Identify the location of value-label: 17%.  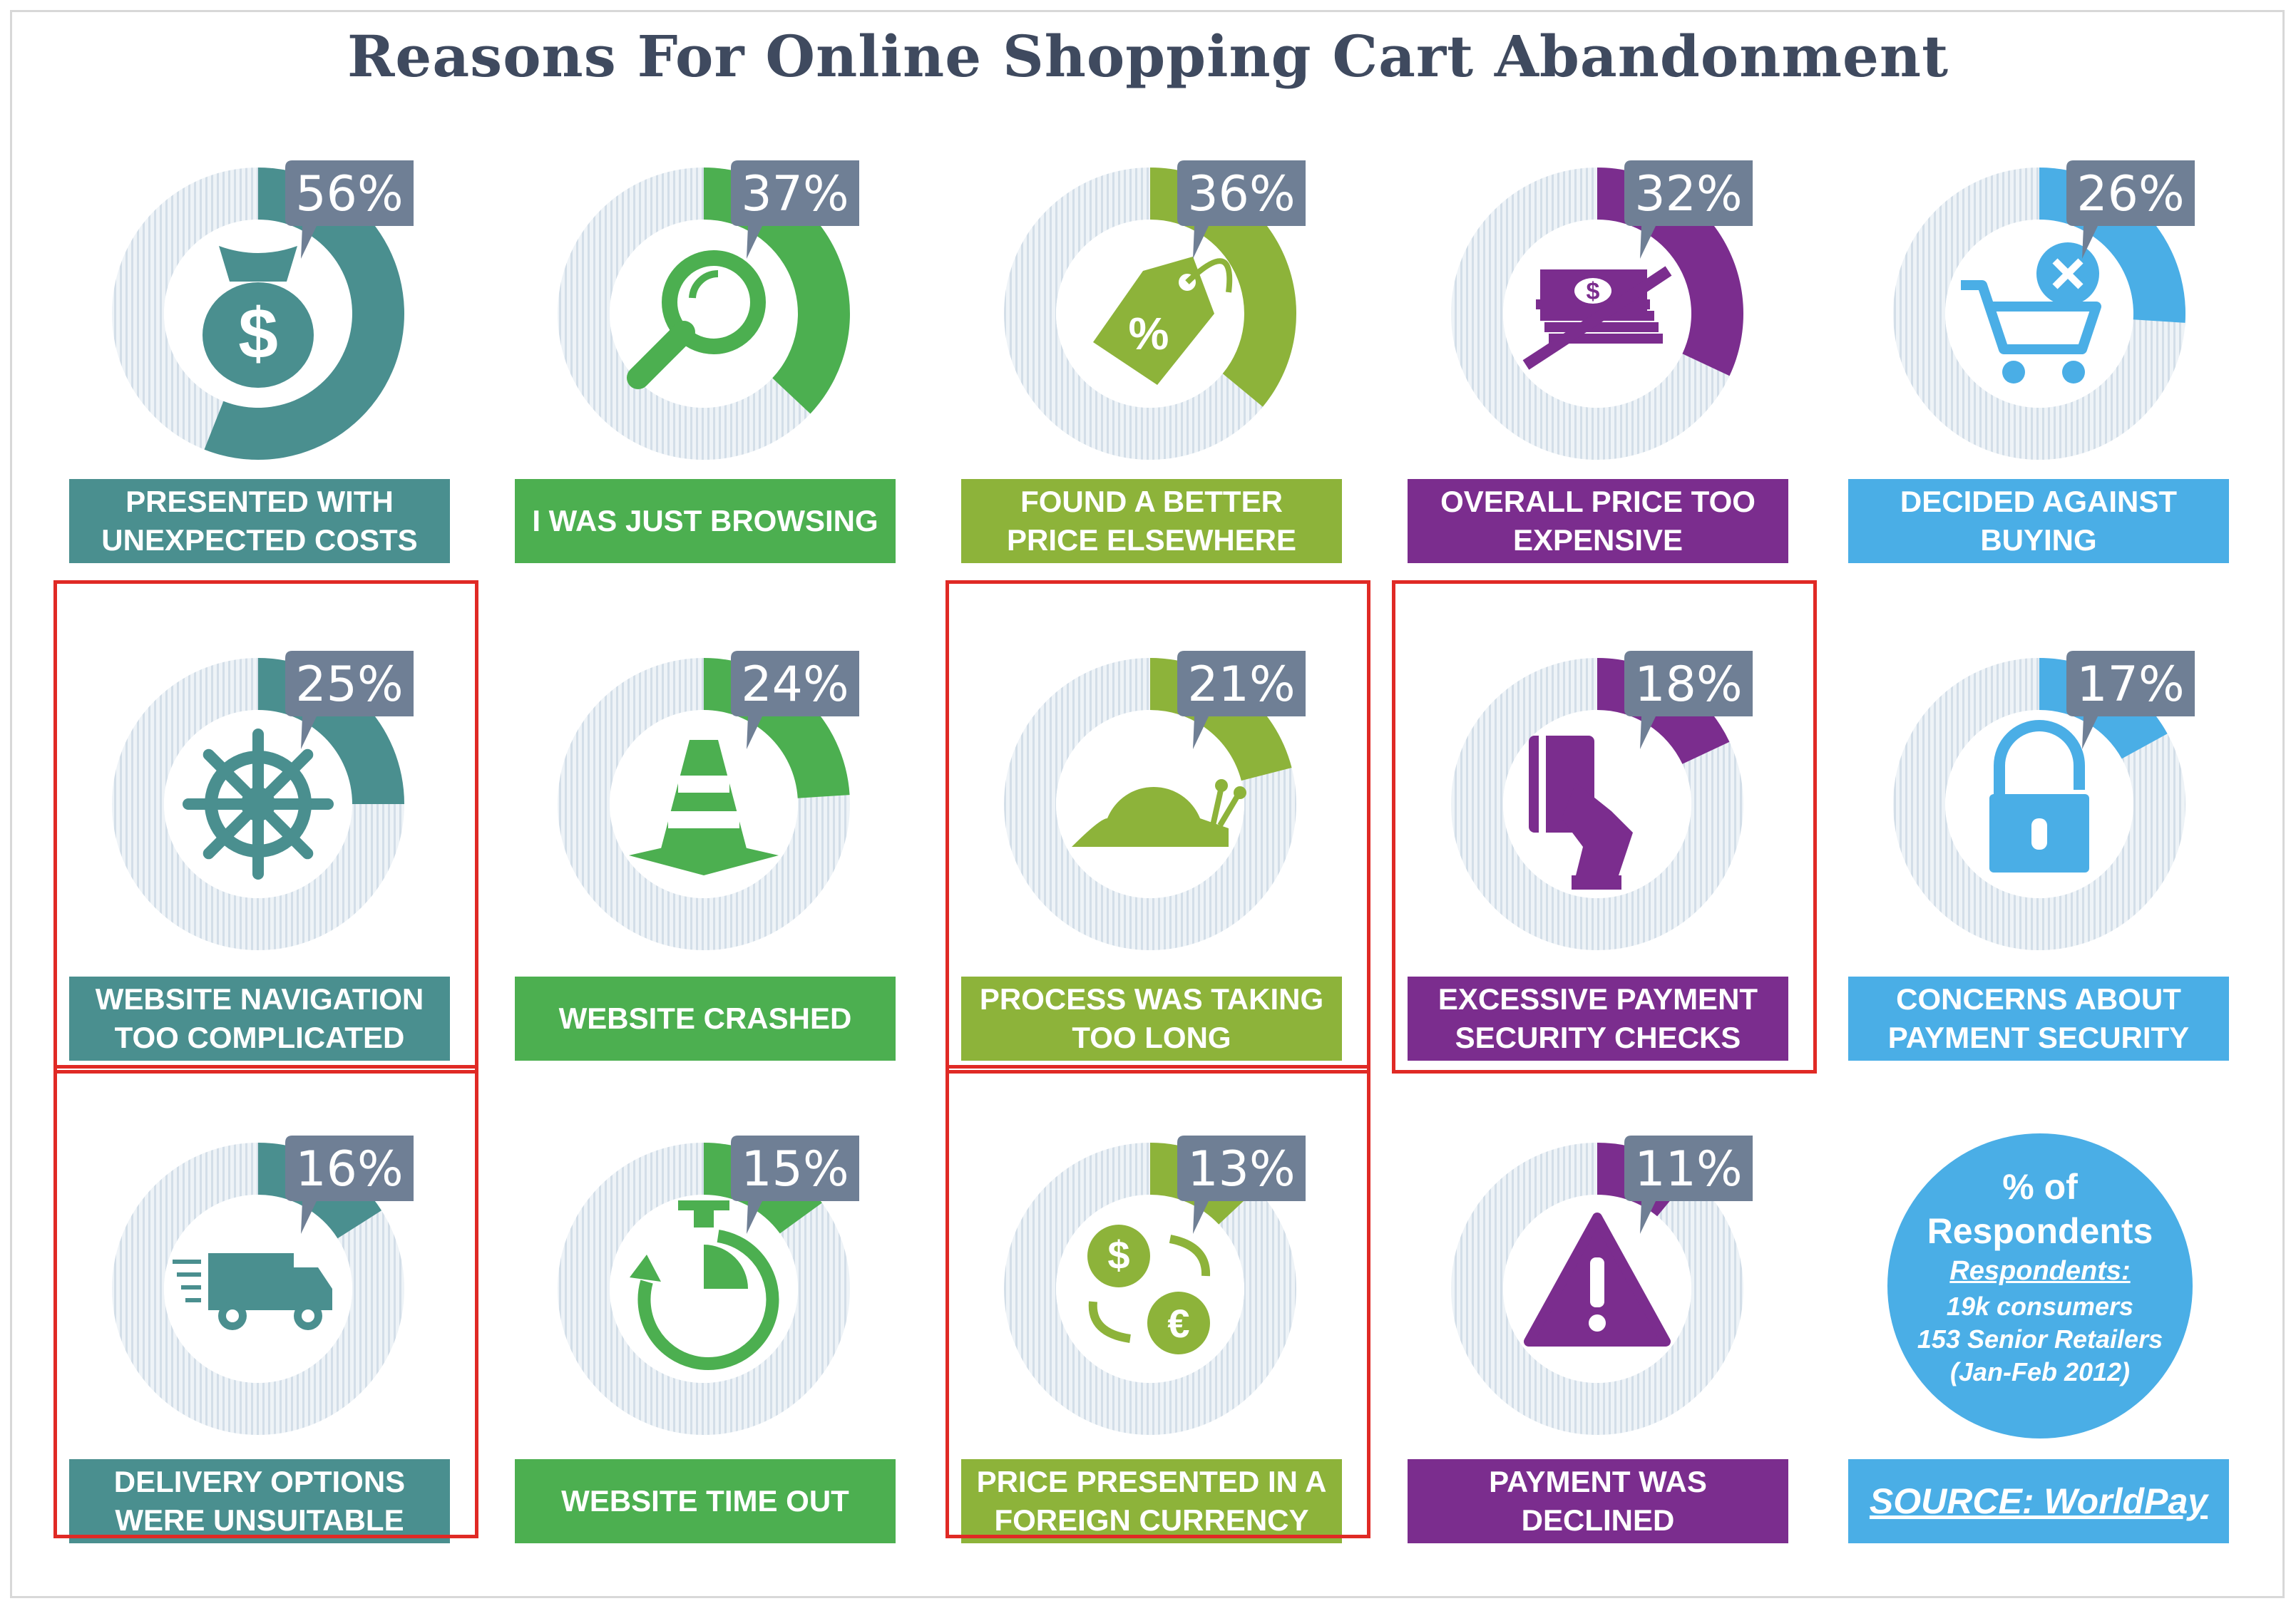
(2130, 685).